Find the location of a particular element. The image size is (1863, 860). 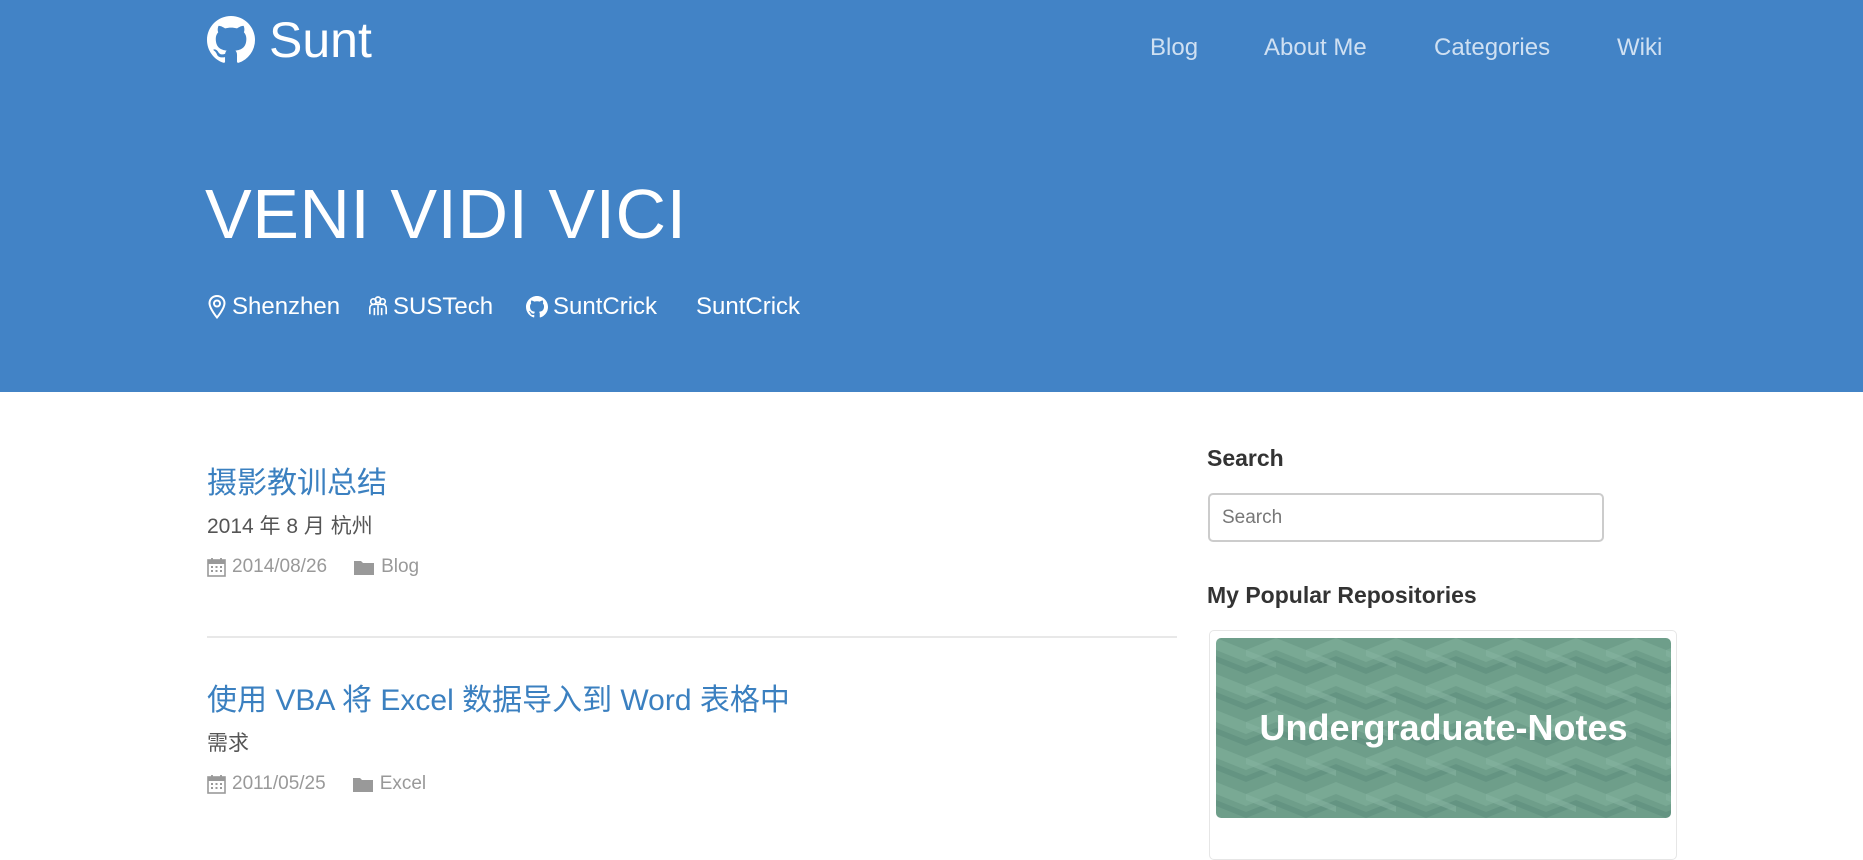

meta-secondary-link: SuntCrick is located at coordinates (748, 307).